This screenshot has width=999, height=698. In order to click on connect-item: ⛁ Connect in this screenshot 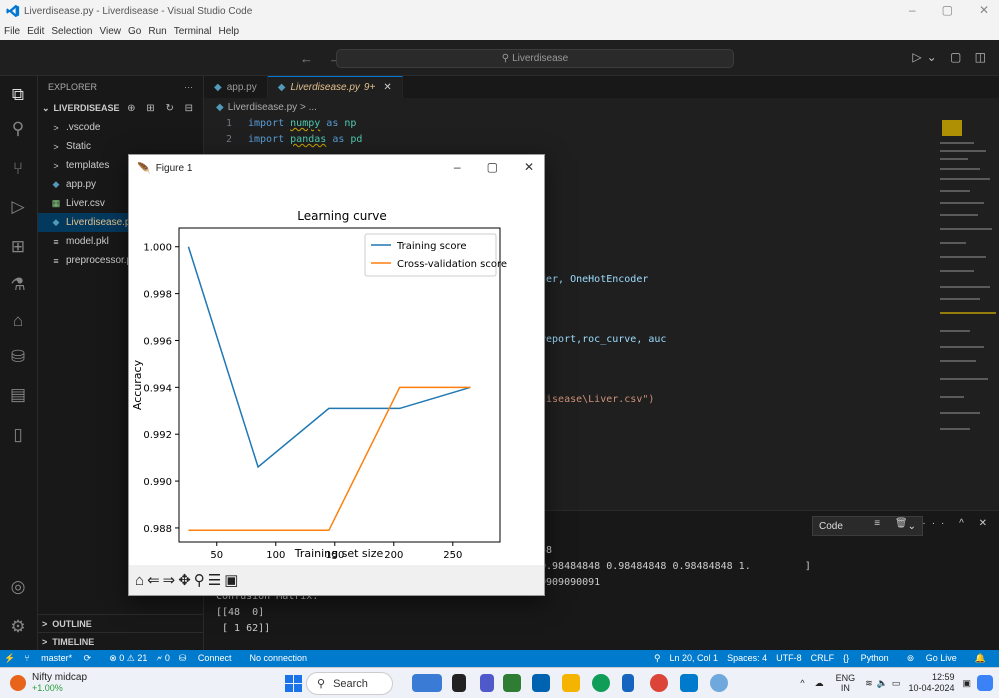, I will do `click(210, 658)`.